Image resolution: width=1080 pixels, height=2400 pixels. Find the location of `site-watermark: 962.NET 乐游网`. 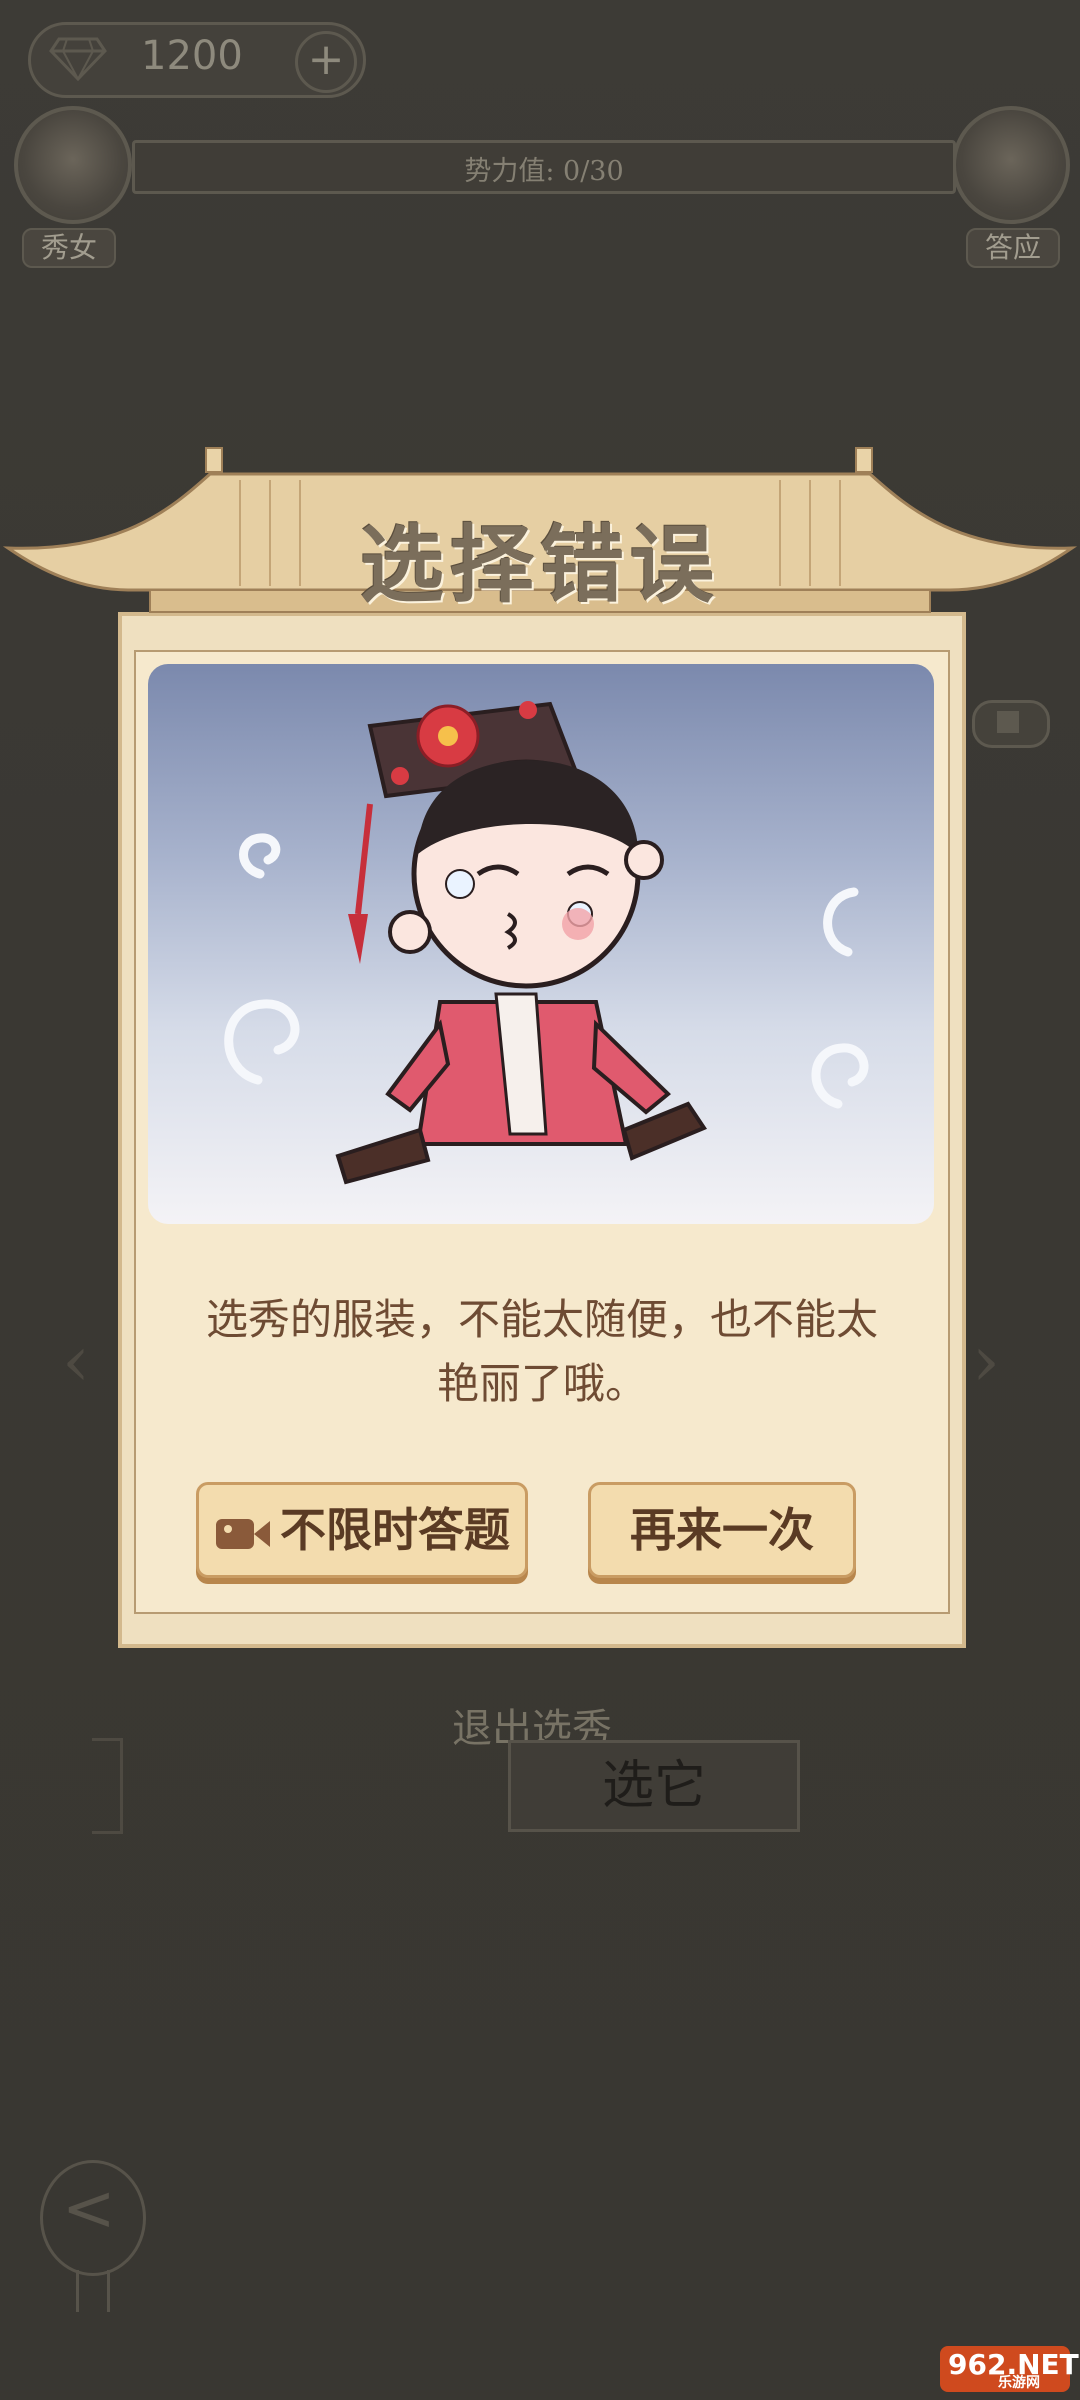

site-watermark: 962.NET 乐游网 is located at coordinates (1009, 2369).